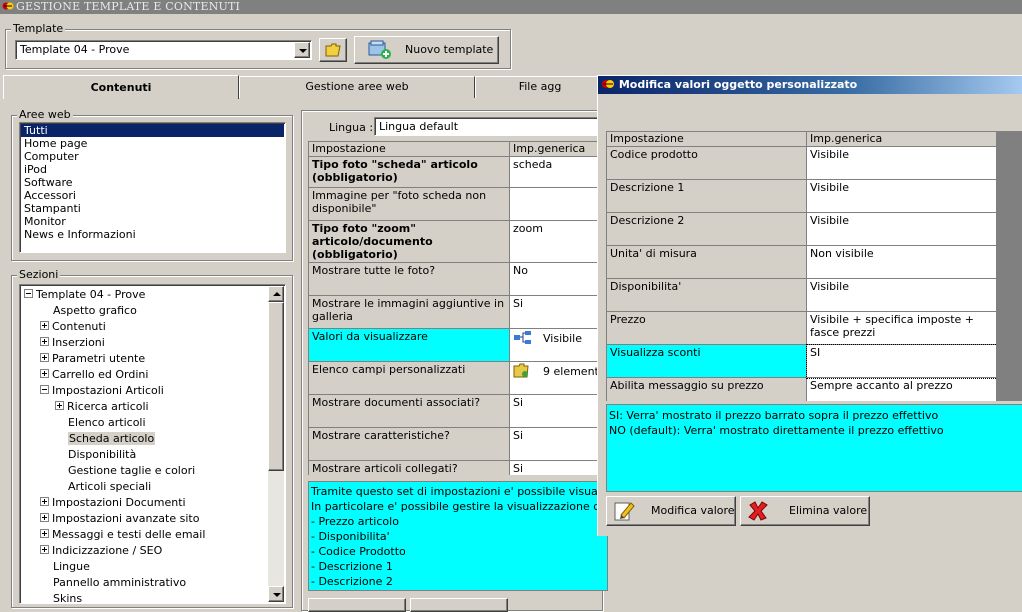 Image resolution: width=1022 pixels, height=612 pixels. I want to click on tree-node: Elenco articoli, so click(100, 423).